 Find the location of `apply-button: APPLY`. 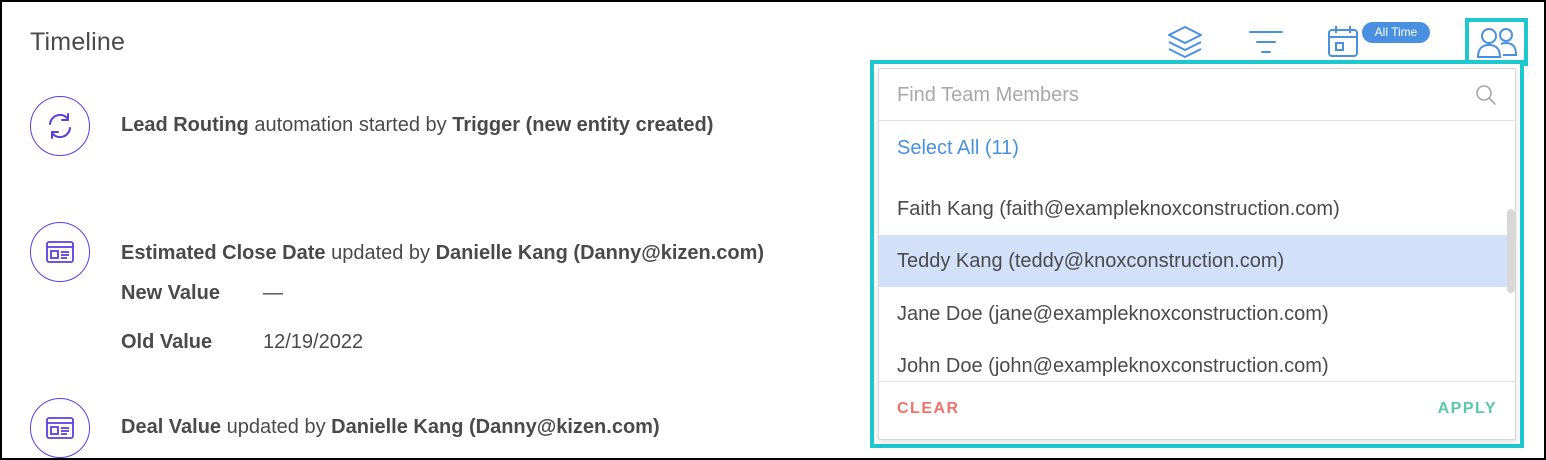

apply-button: APPLY is located at coordinates (1467, 409).